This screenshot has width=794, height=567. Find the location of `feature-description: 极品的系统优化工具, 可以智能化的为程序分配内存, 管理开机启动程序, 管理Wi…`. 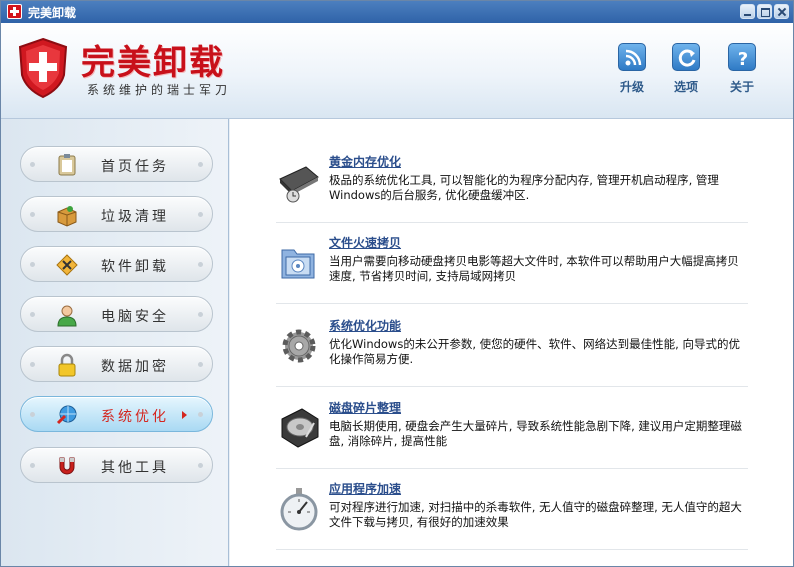

feature-description: 极品的系统优化工具, 可以智能化的为程序分配内存, 管理开机启动程序, 管理Wi… is located at coordinates (524, 187).